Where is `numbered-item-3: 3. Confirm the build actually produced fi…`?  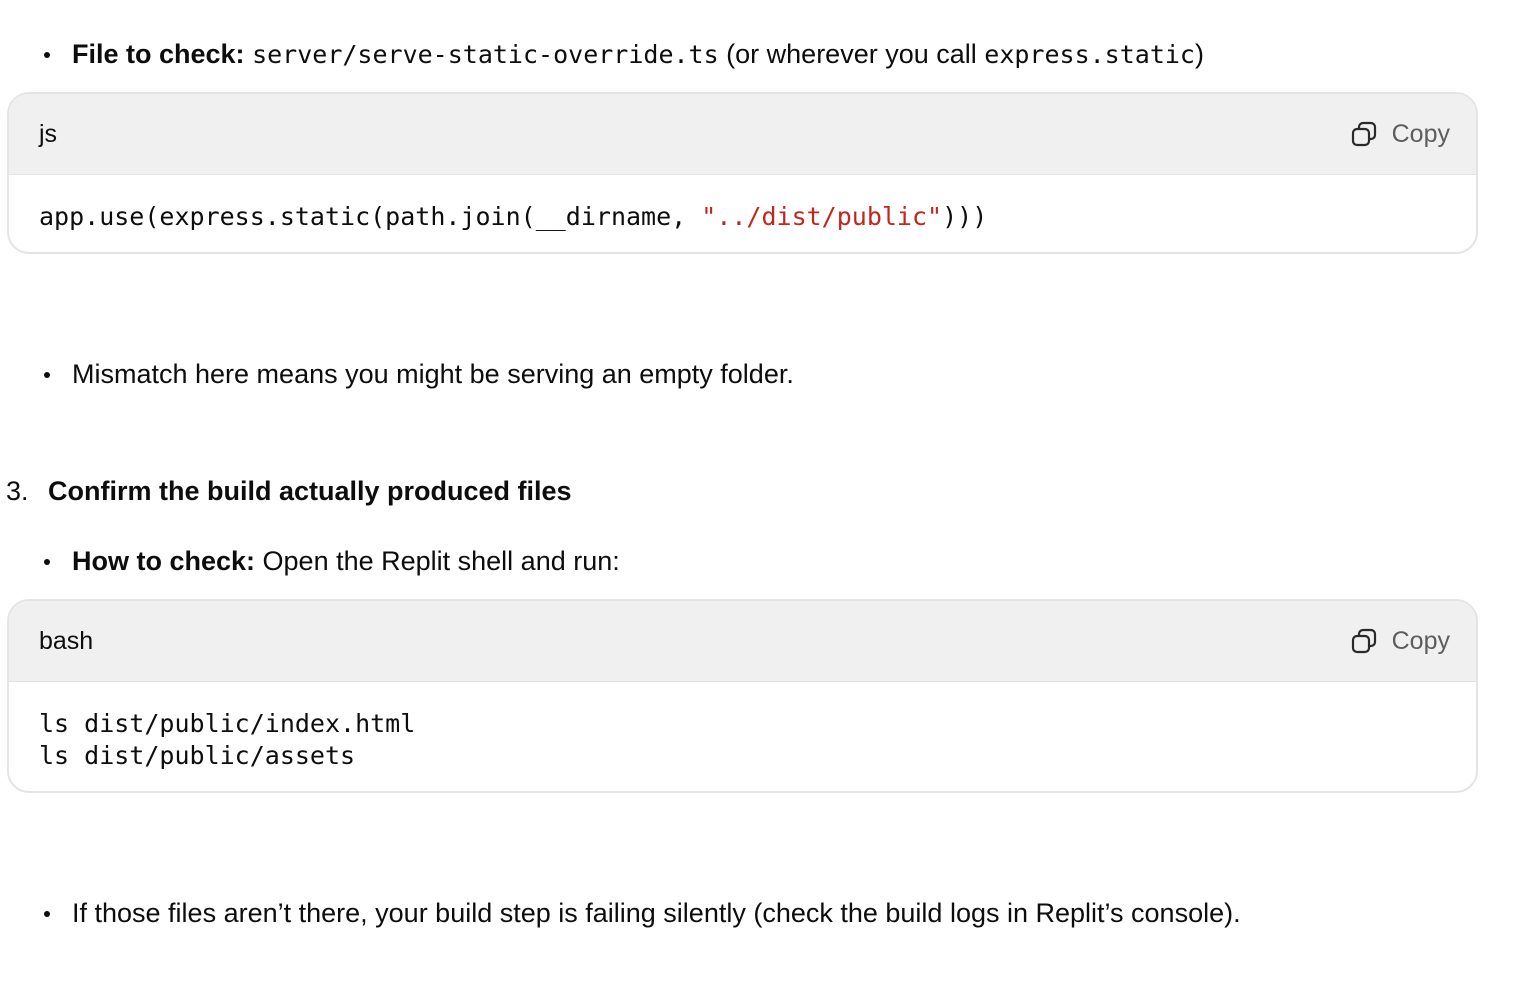
numbered-item-3: 3. Confirm the build actually produced fi… is located at coordinates (289, 491).